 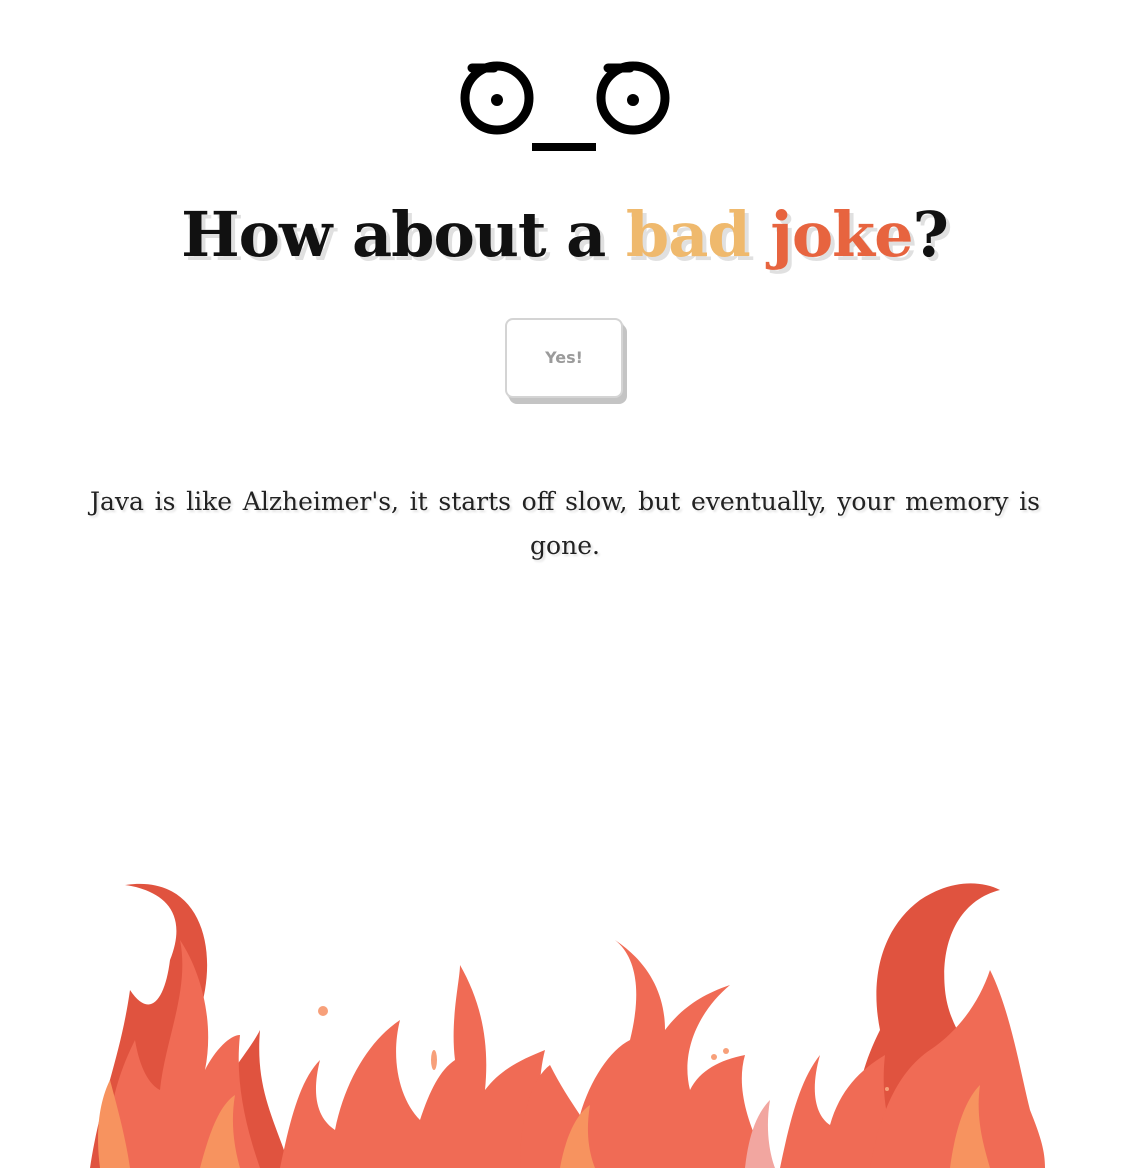 I want to click on page-title: How about a bad joke?, so click(x=564, y=234).